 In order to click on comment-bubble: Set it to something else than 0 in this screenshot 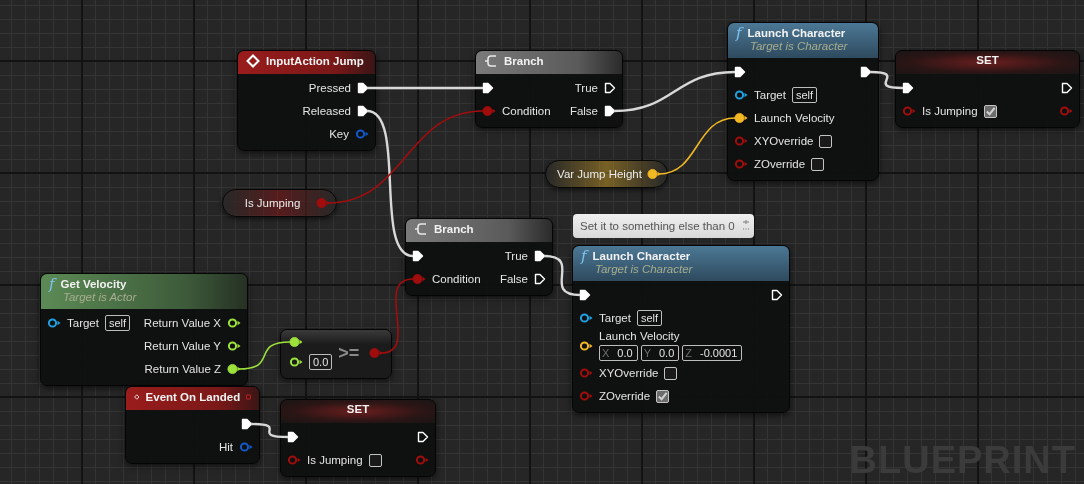, I will do `click(663, 226)`.